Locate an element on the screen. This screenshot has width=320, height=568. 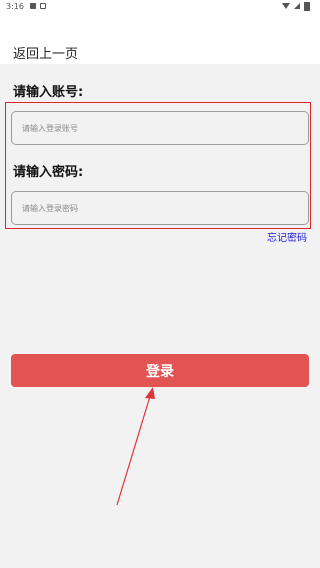
signal-icon is located at coordinates (297, 6).